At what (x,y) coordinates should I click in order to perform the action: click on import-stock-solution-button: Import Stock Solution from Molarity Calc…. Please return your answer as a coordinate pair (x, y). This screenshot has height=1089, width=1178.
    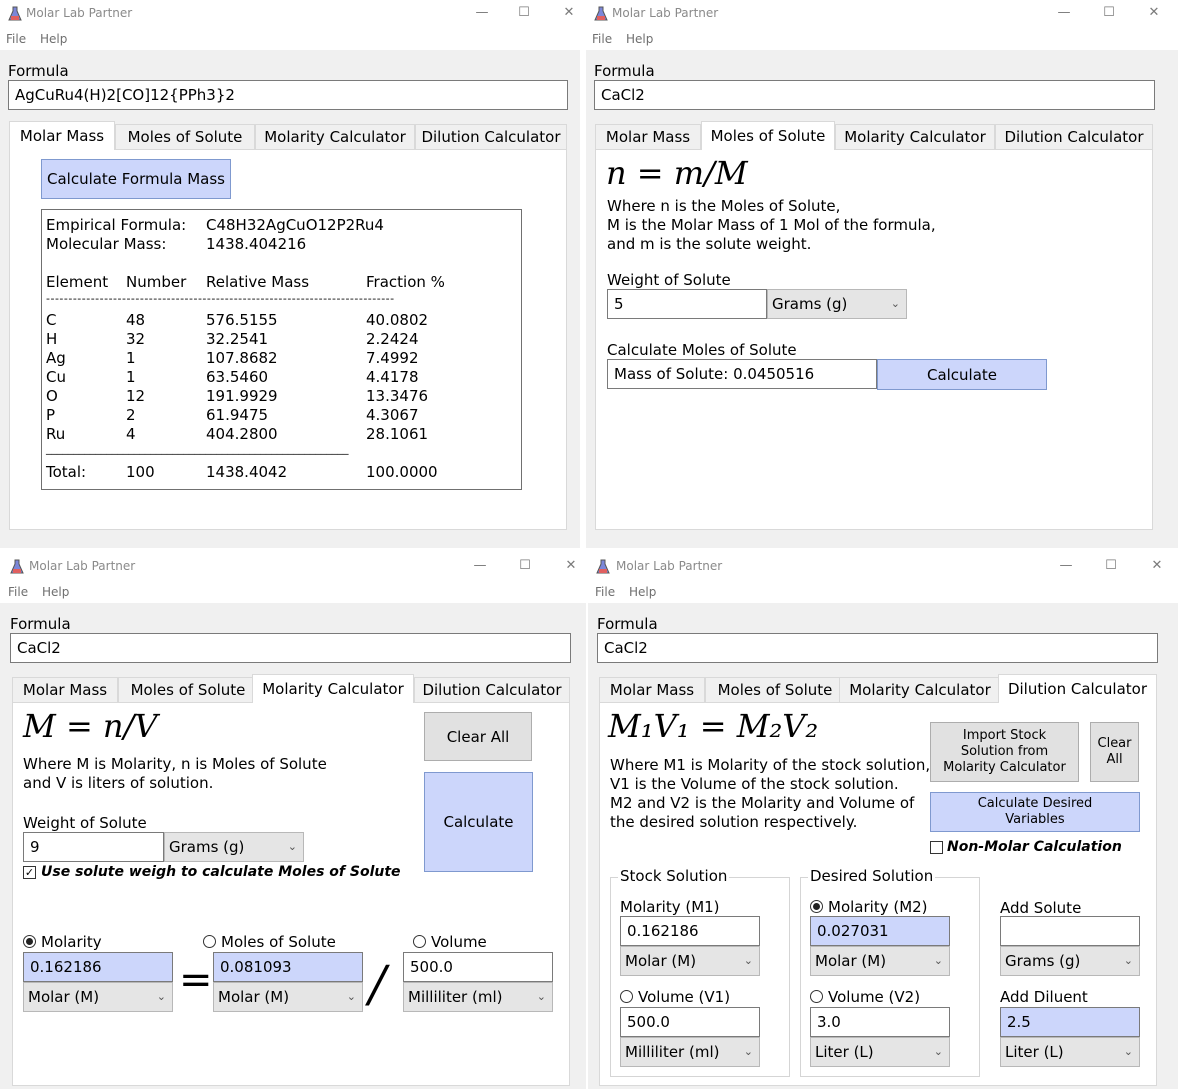
    Looking at the image, I should click on (1004, 752).